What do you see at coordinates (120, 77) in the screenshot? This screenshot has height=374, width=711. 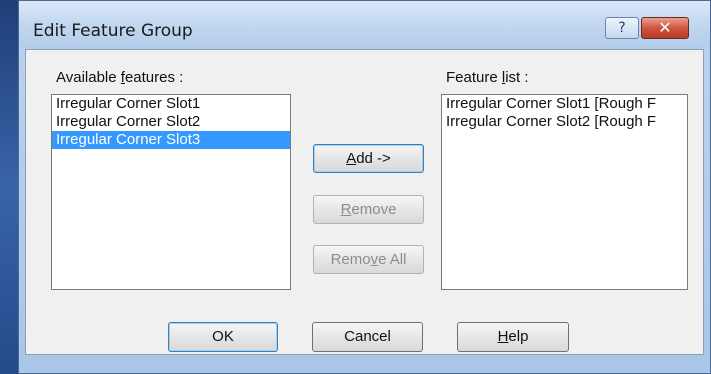 I see `available-features-label: Available features :` at bounding box center [120, 77].